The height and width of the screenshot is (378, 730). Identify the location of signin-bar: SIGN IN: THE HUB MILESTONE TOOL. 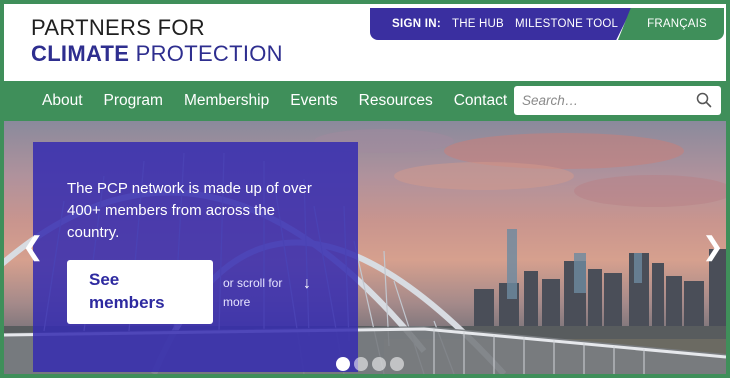
(501, 24).